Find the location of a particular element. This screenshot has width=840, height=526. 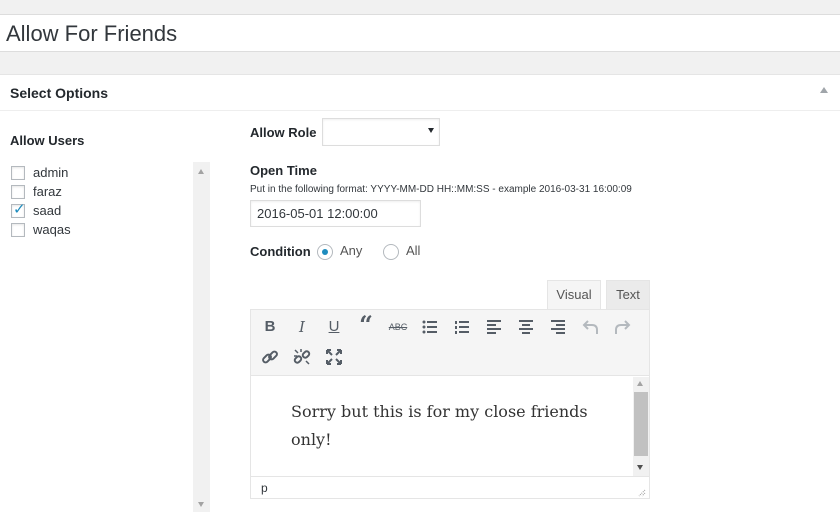

bold-icon: B is located at coordinates (270, 327).